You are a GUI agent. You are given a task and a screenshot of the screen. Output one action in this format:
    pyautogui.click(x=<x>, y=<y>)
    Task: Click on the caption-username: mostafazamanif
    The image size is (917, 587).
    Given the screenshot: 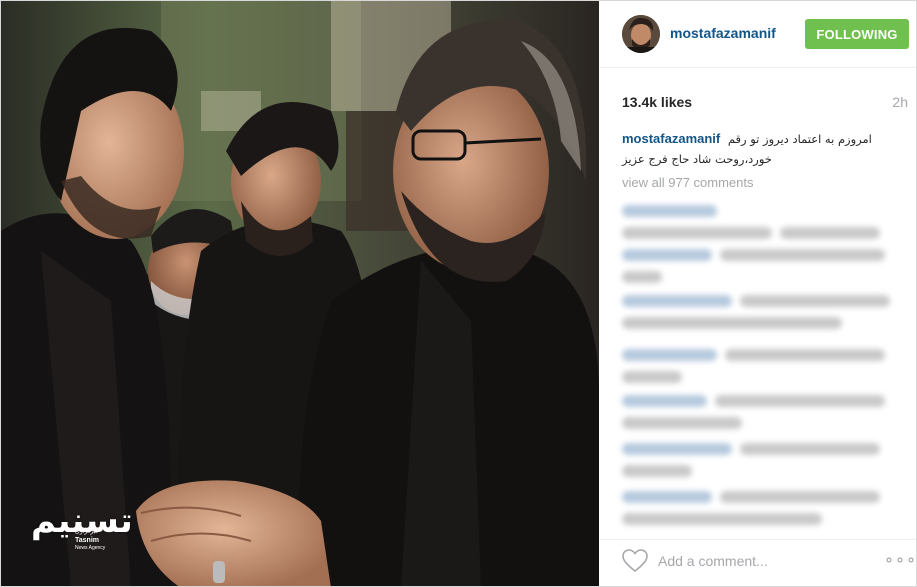 What is the action you would take?
    pyautogui.click(x=671, y=138)
    